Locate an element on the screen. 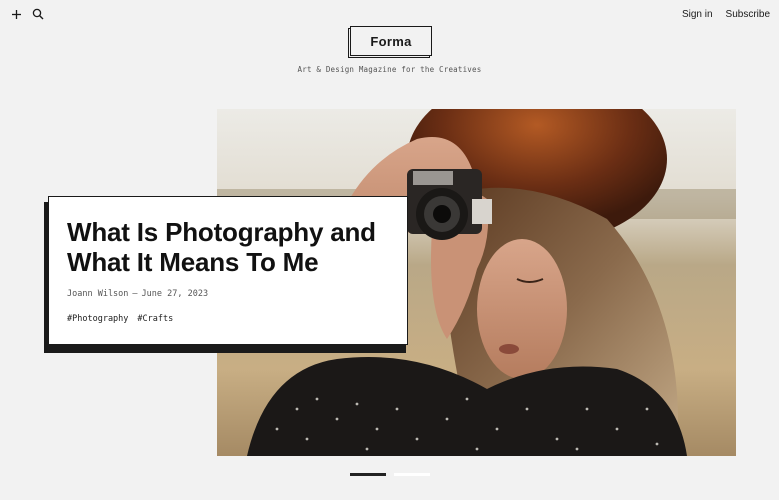 This screenshot has height=500, width=779. logo: Forma is located at coordinates (390, 42).